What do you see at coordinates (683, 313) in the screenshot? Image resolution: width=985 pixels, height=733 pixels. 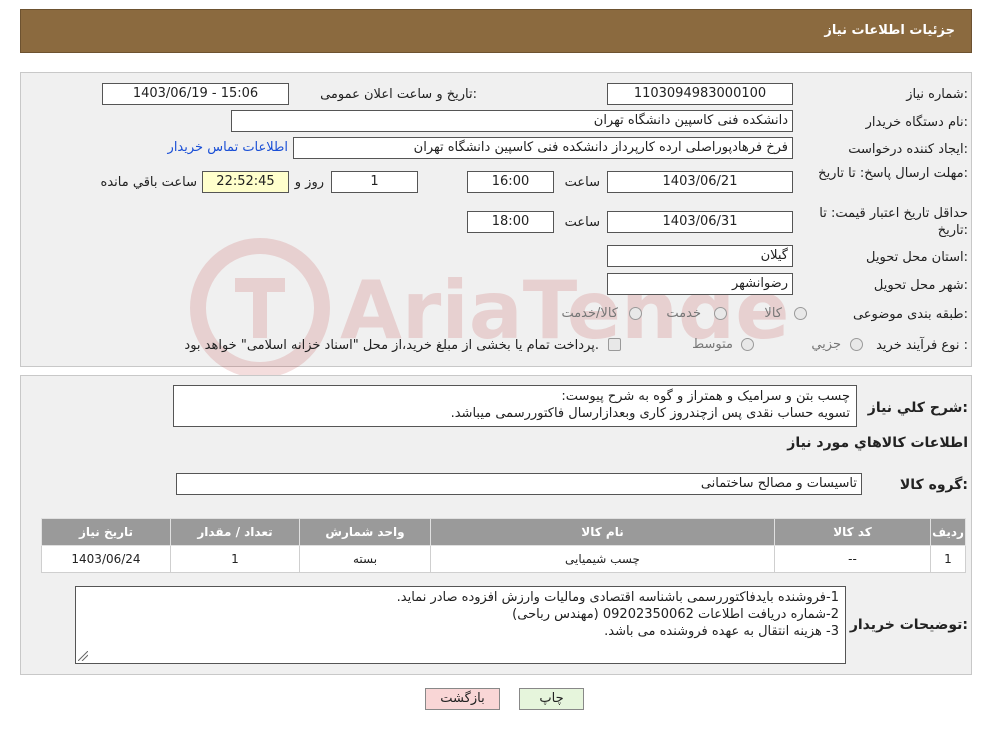 I see `category-option-service: خدمت` at bounding box center [683, 313].